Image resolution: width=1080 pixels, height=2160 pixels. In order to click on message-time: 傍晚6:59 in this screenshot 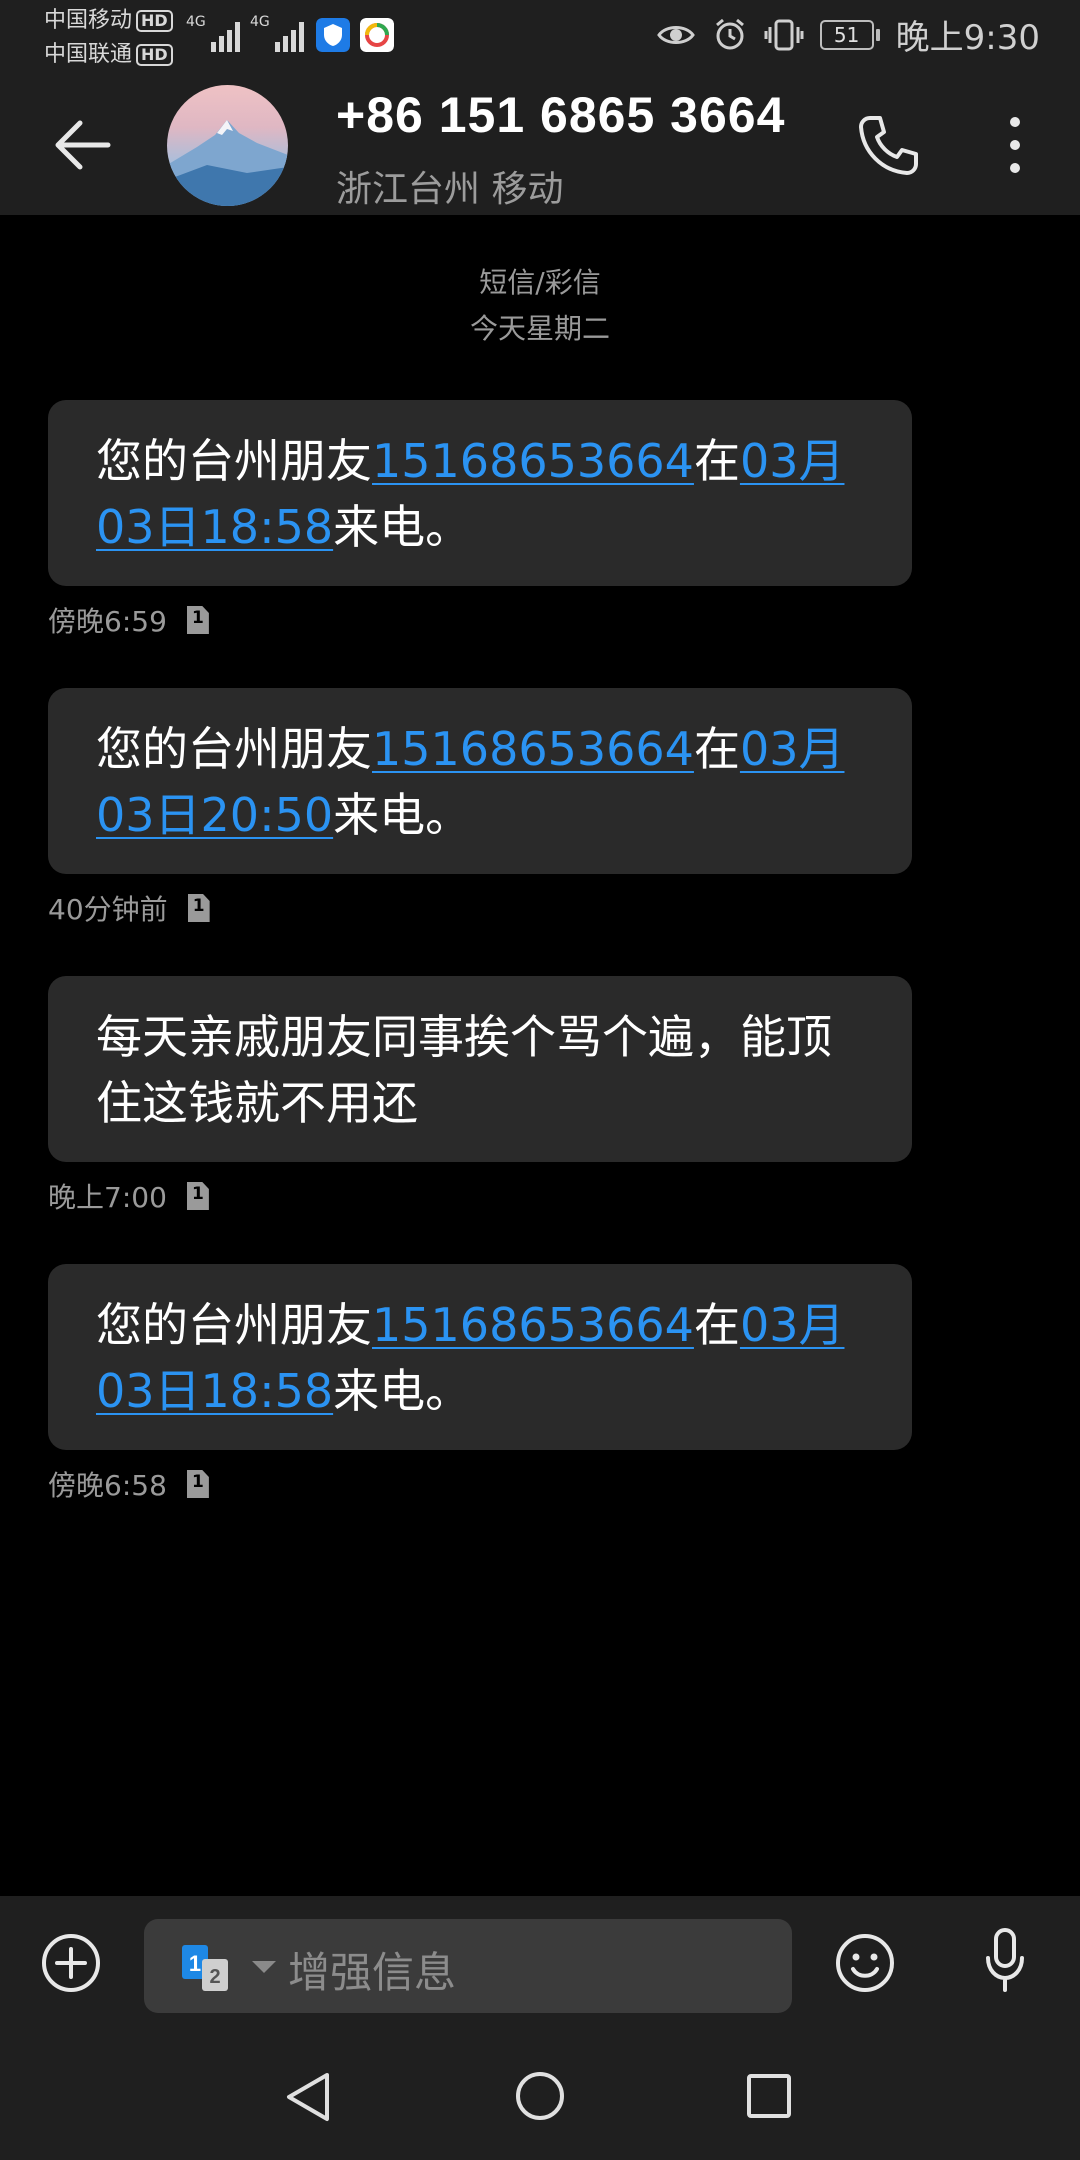, I will do `click(107, 621)`.